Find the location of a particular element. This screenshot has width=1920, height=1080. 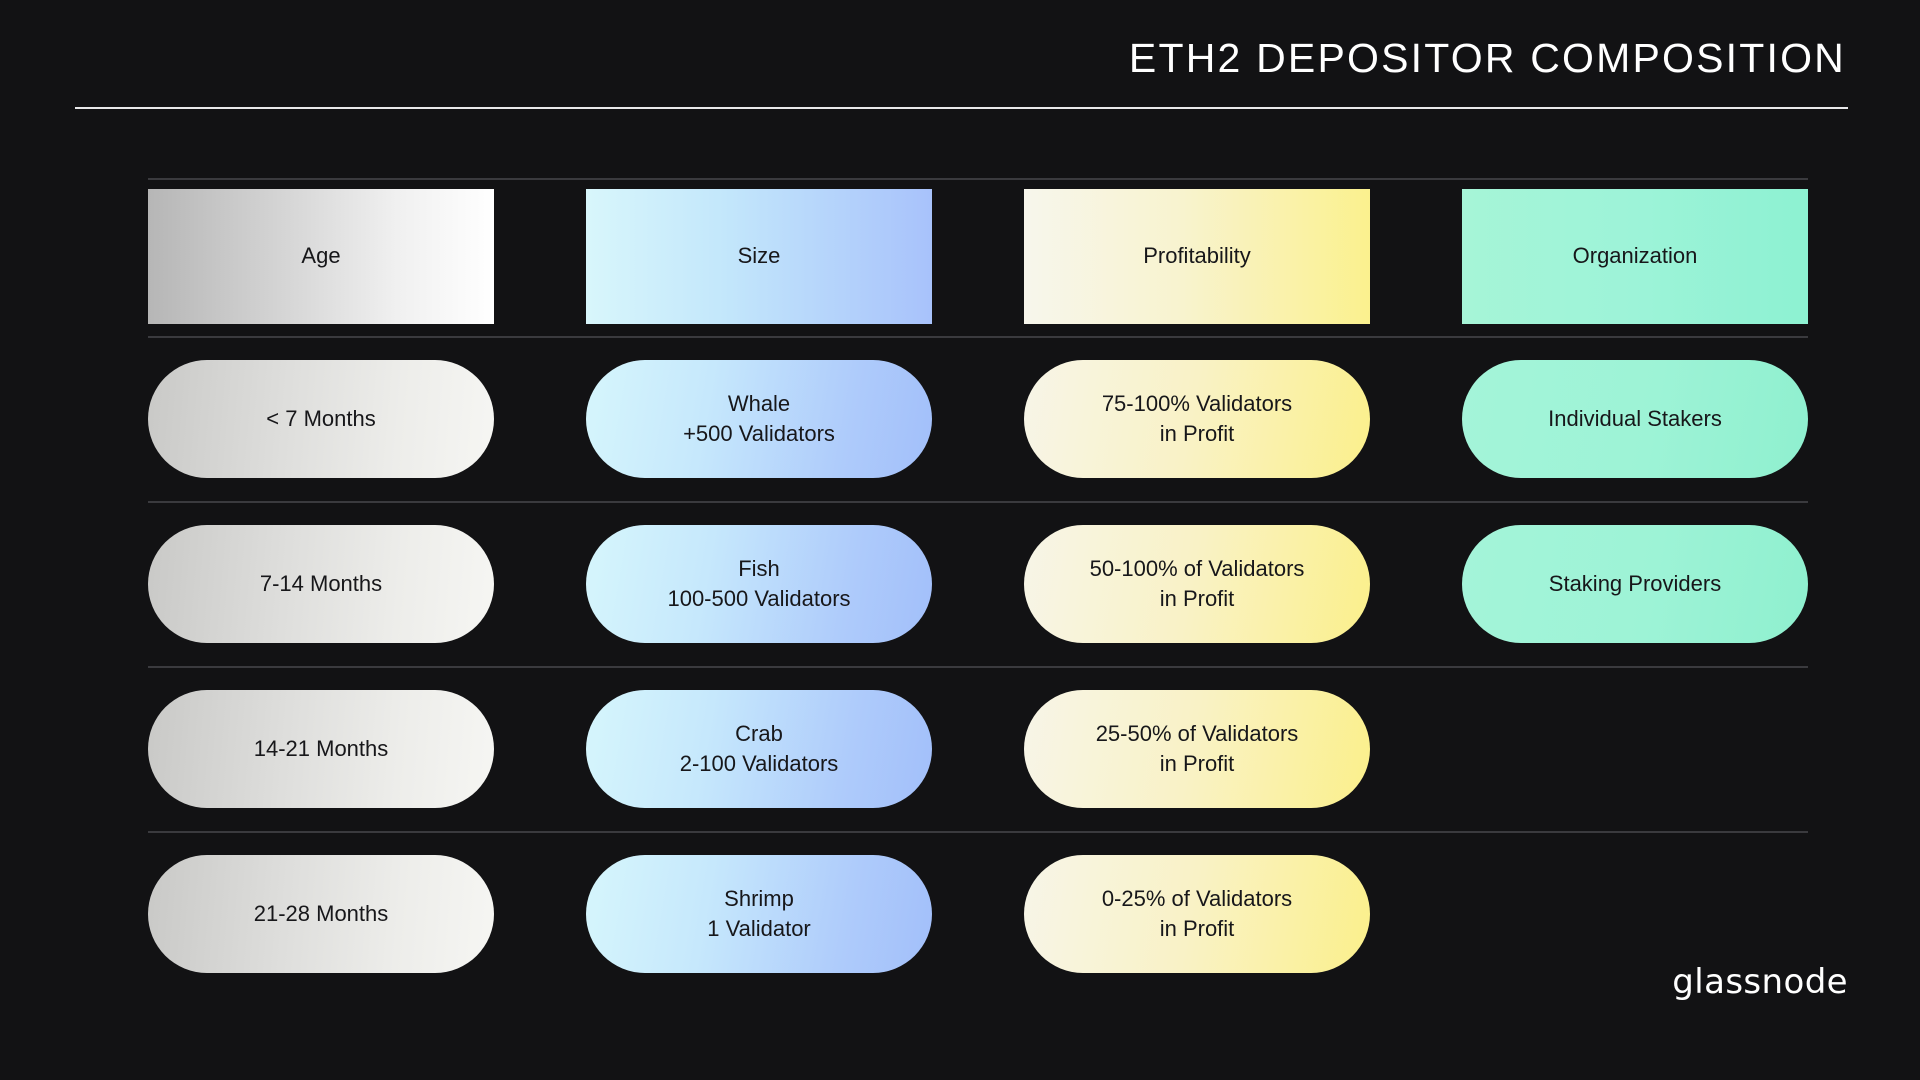

pill-age-1: < 7 Months is located at coordinates (321, 418).